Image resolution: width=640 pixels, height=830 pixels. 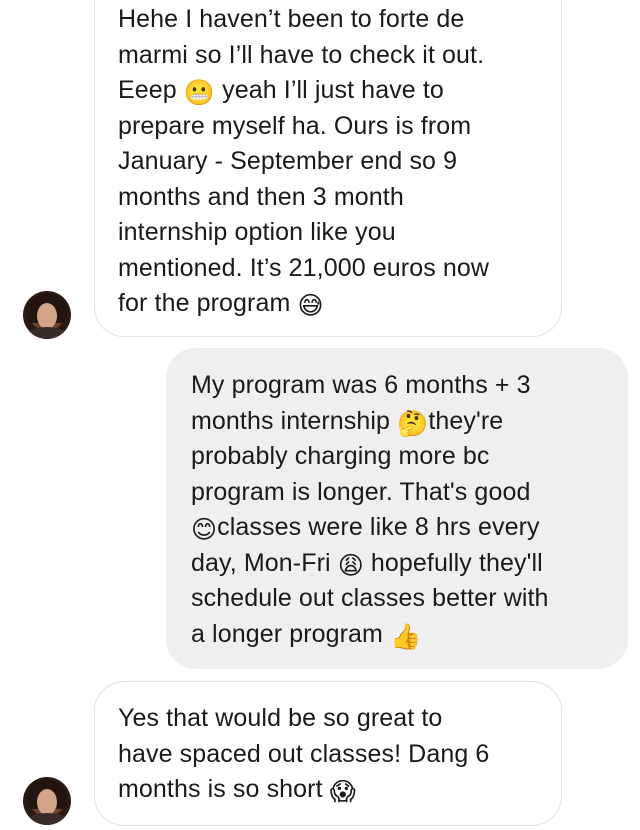 I want to click on thinking-face-emoji: 🤔, so click(x=413, y=423).